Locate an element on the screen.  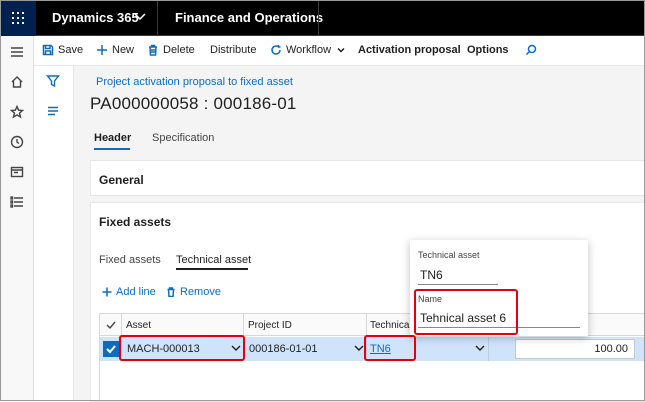
app-name: Dynamics 365 is located at coordinates (95, 17).